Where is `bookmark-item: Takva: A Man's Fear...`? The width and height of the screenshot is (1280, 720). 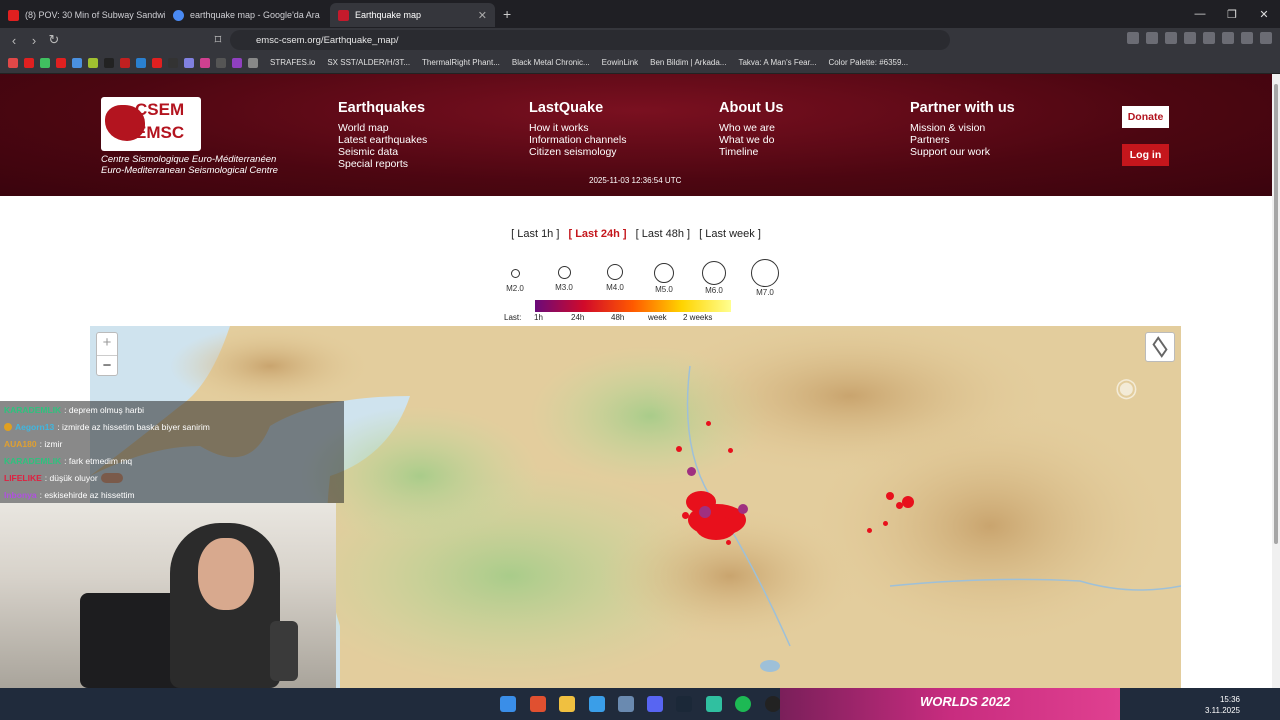
bookmark-item: Takva: A Man's Fear... is located at coordinates (777, 62).